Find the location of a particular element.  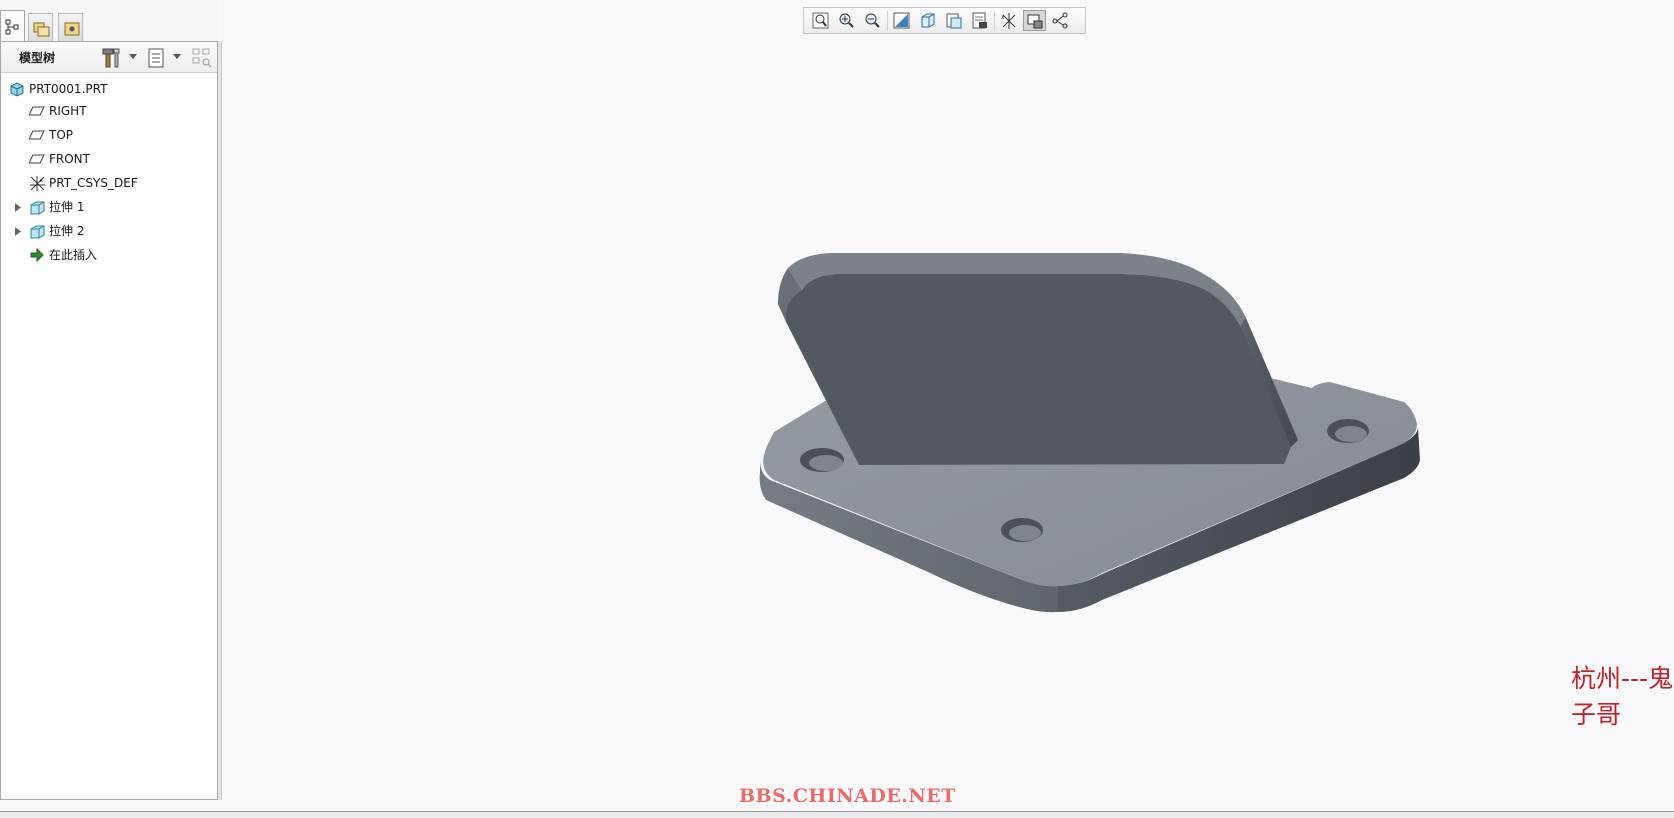

model-tree-title: 模型树 is located at coordinates (37, 58).